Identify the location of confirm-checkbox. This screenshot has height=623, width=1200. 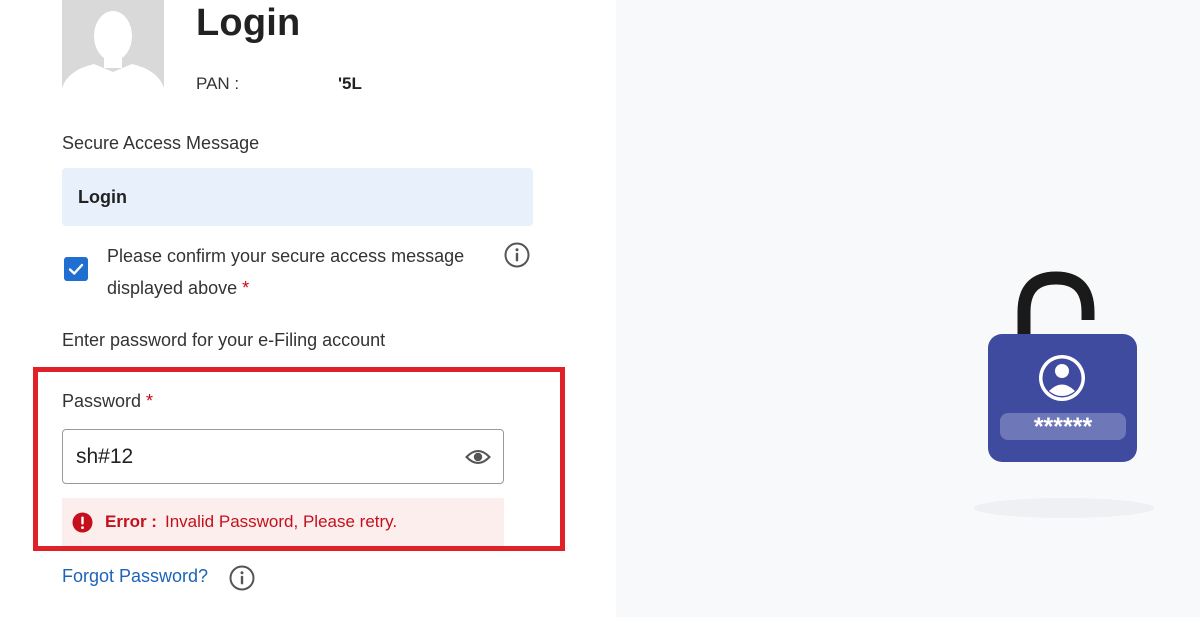
(76, 269).